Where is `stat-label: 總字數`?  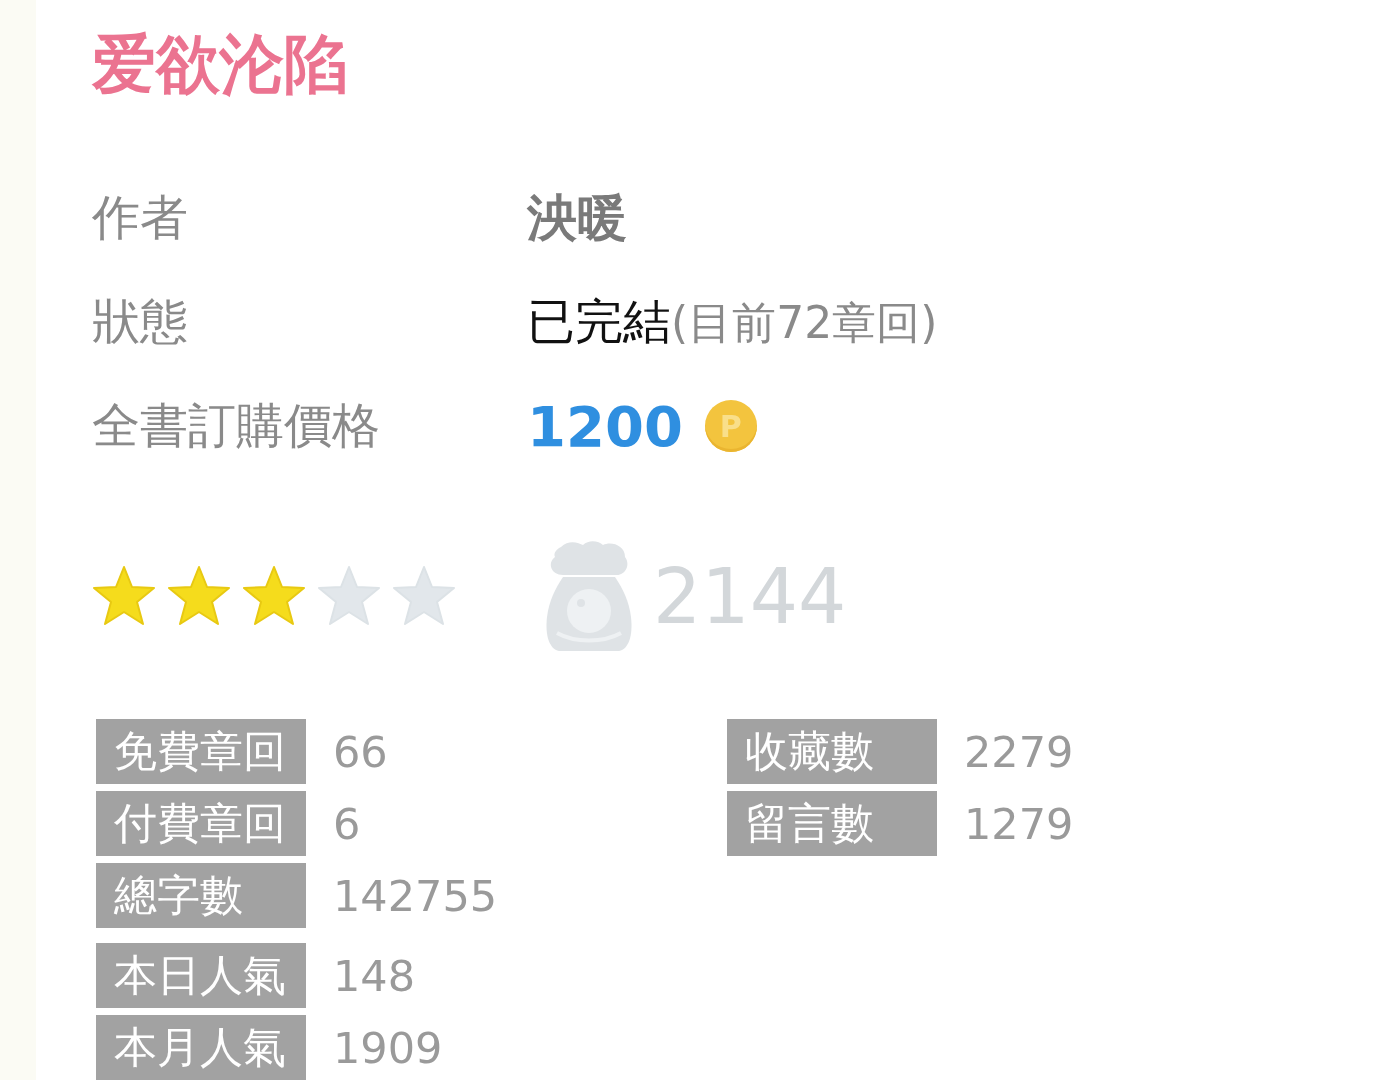
stat-label: 總字數 is located at coordinates (201, 895).